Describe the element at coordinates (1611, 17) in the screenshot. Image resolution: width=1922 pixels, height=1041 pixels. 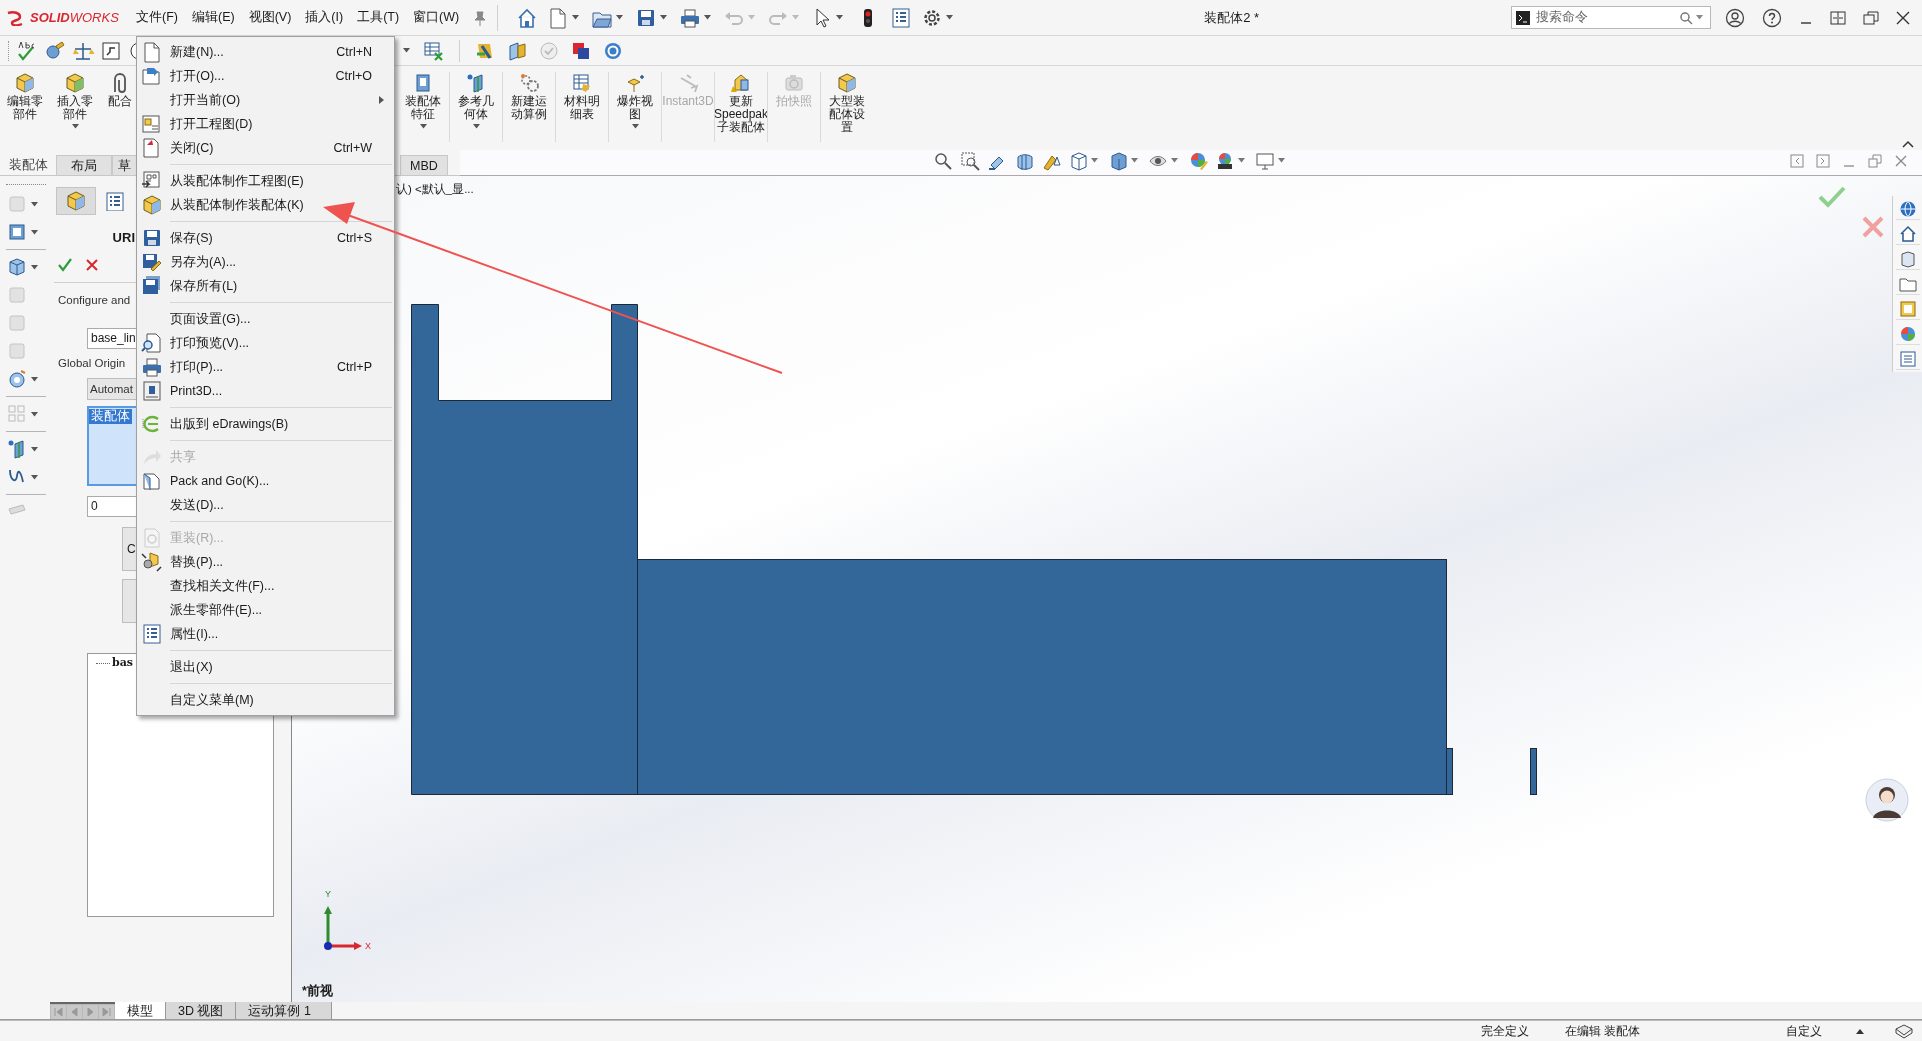
I see `search-field: 搜索命令` at that location.